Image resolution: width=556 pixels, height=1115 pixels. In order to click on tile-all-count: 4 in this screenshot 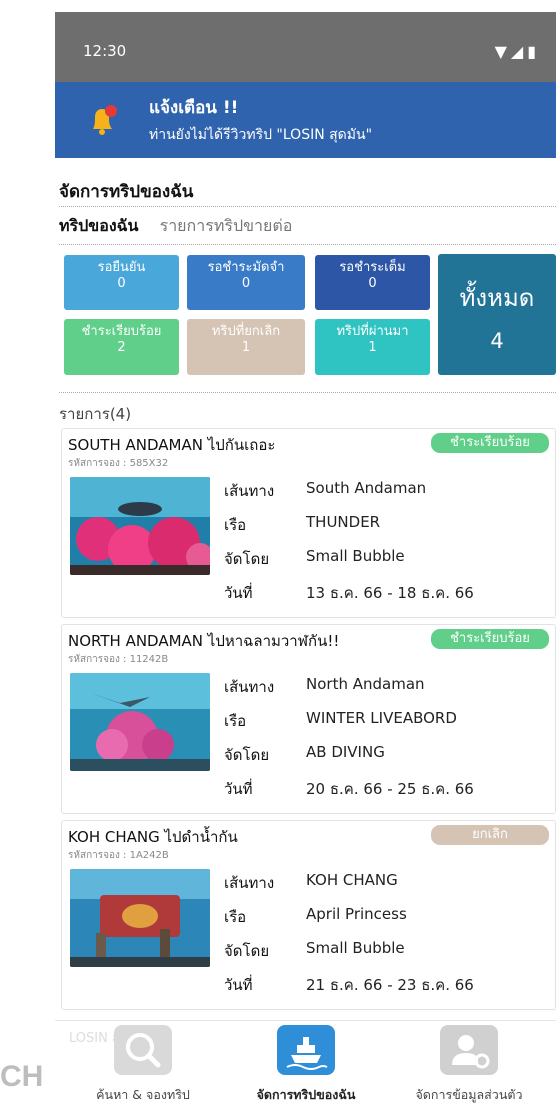, I will do `click(497, 341)`.